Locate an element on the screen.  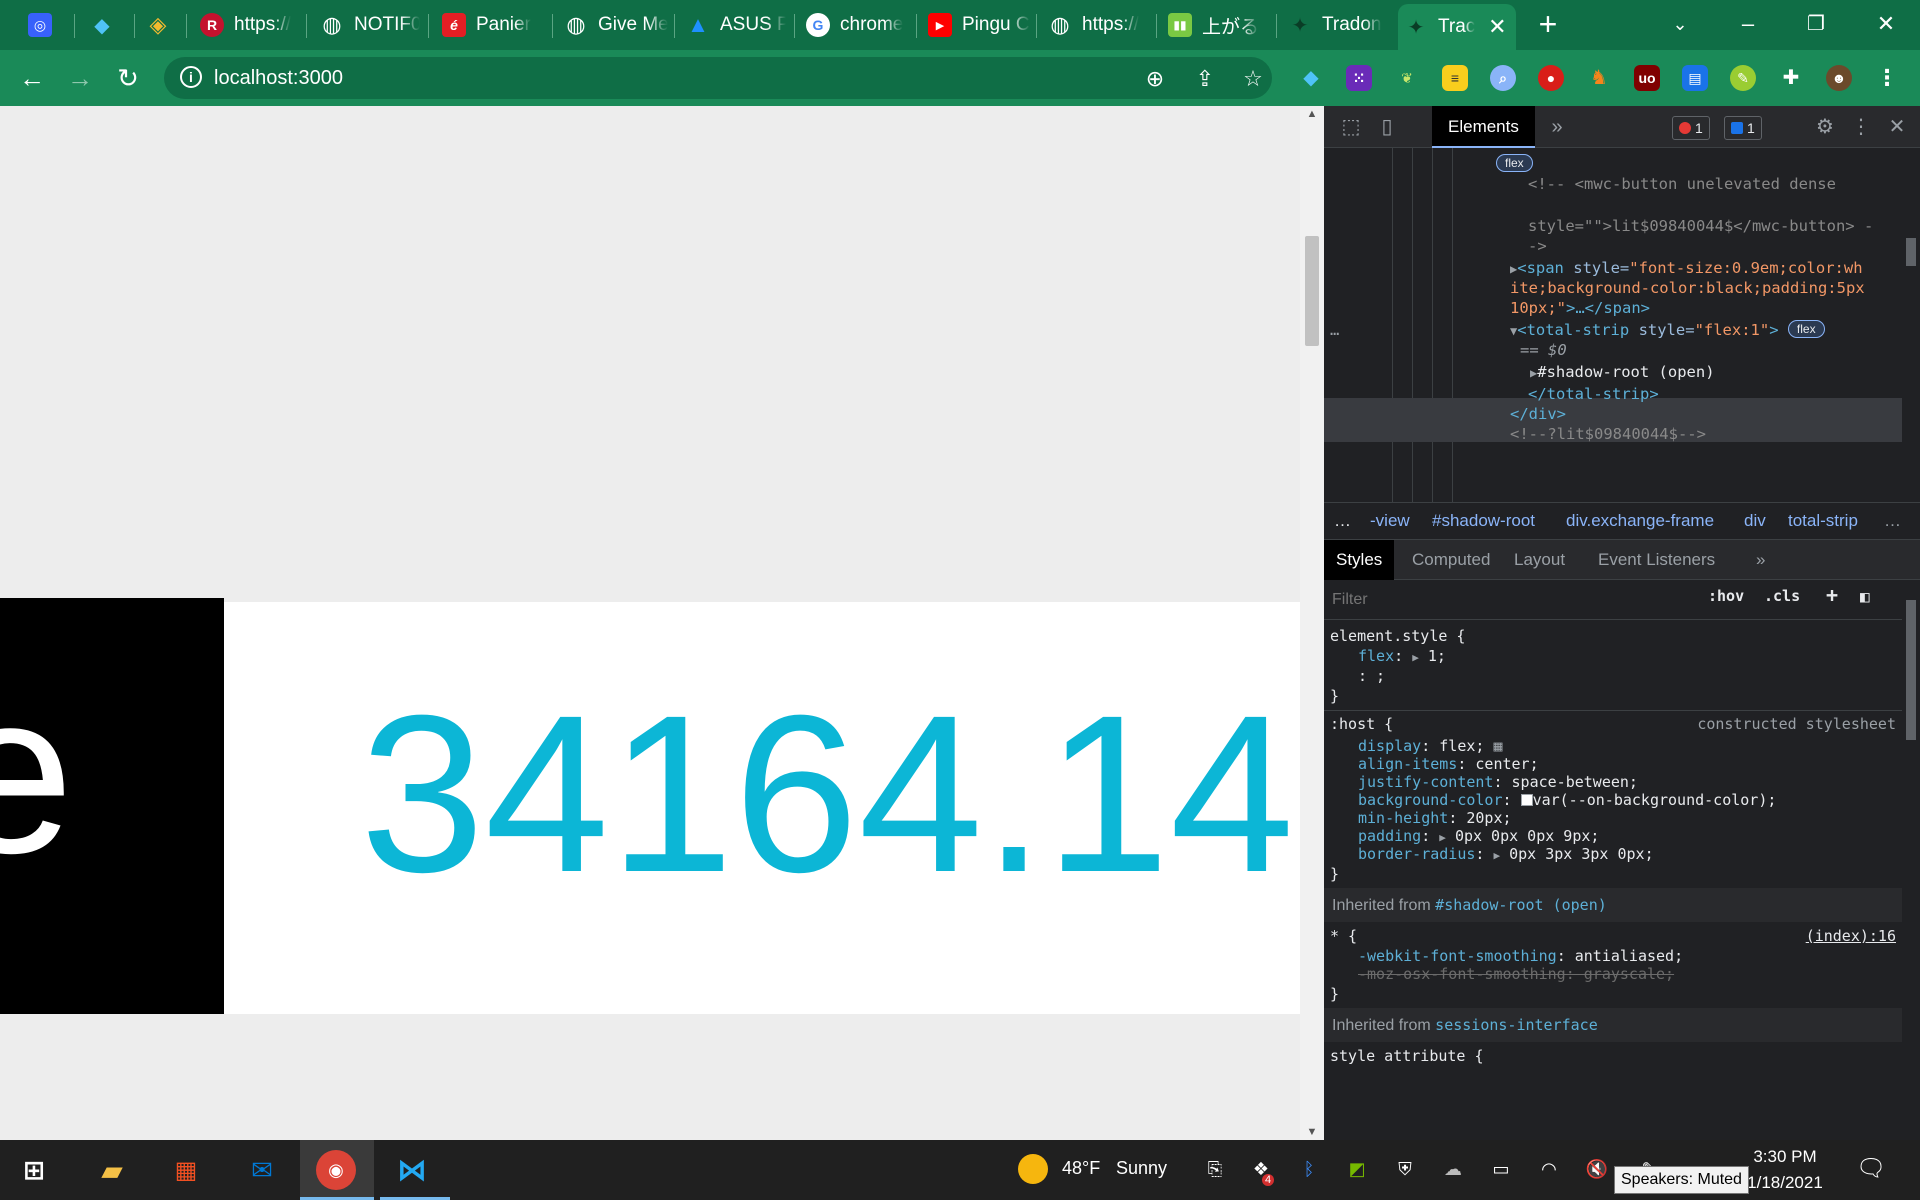
tab-4: ◍ NOTIF0 is located at coordinates (370, 25).